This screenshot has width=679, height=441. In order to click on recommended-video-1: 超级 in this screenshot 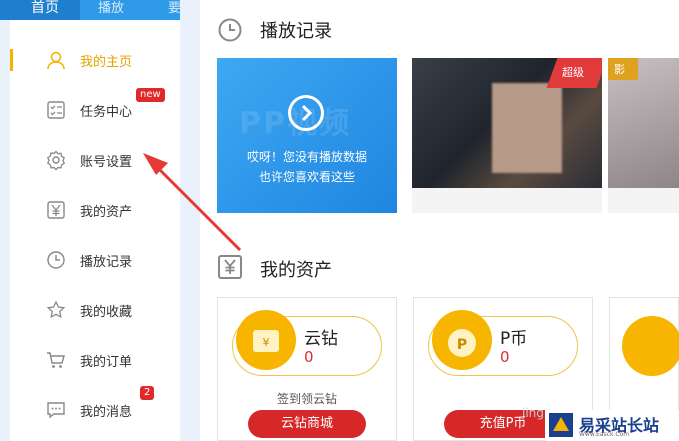, I will do `click(507, 135)`.